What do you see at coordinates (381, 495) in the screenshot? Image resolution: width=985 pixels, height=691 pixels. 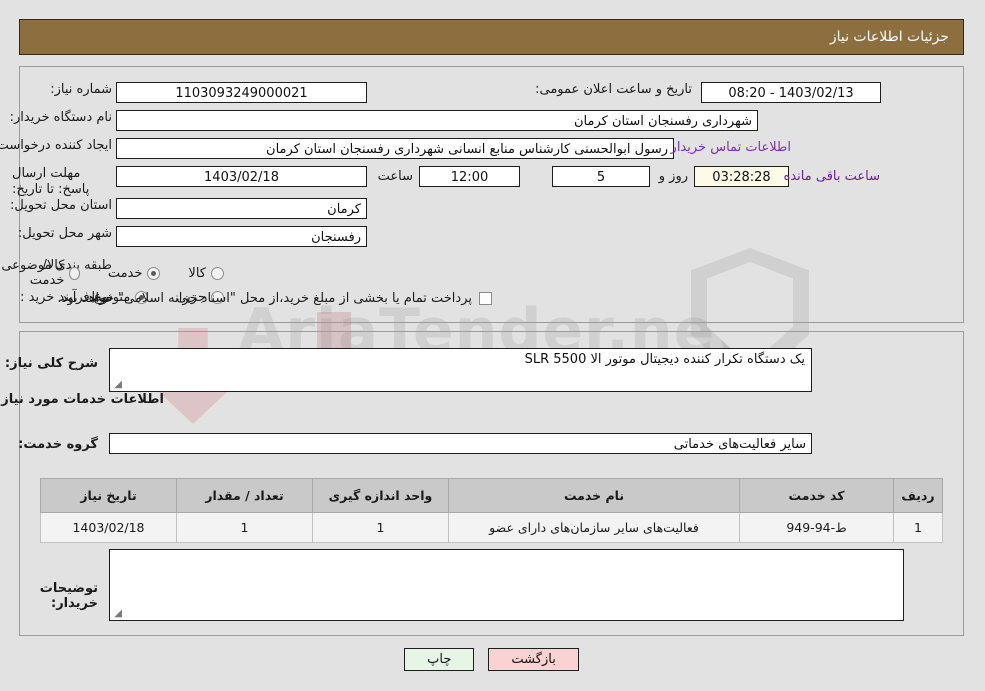 I see `table-header-unit: واحد اندازه گیری` at bounding box center [381, 495].